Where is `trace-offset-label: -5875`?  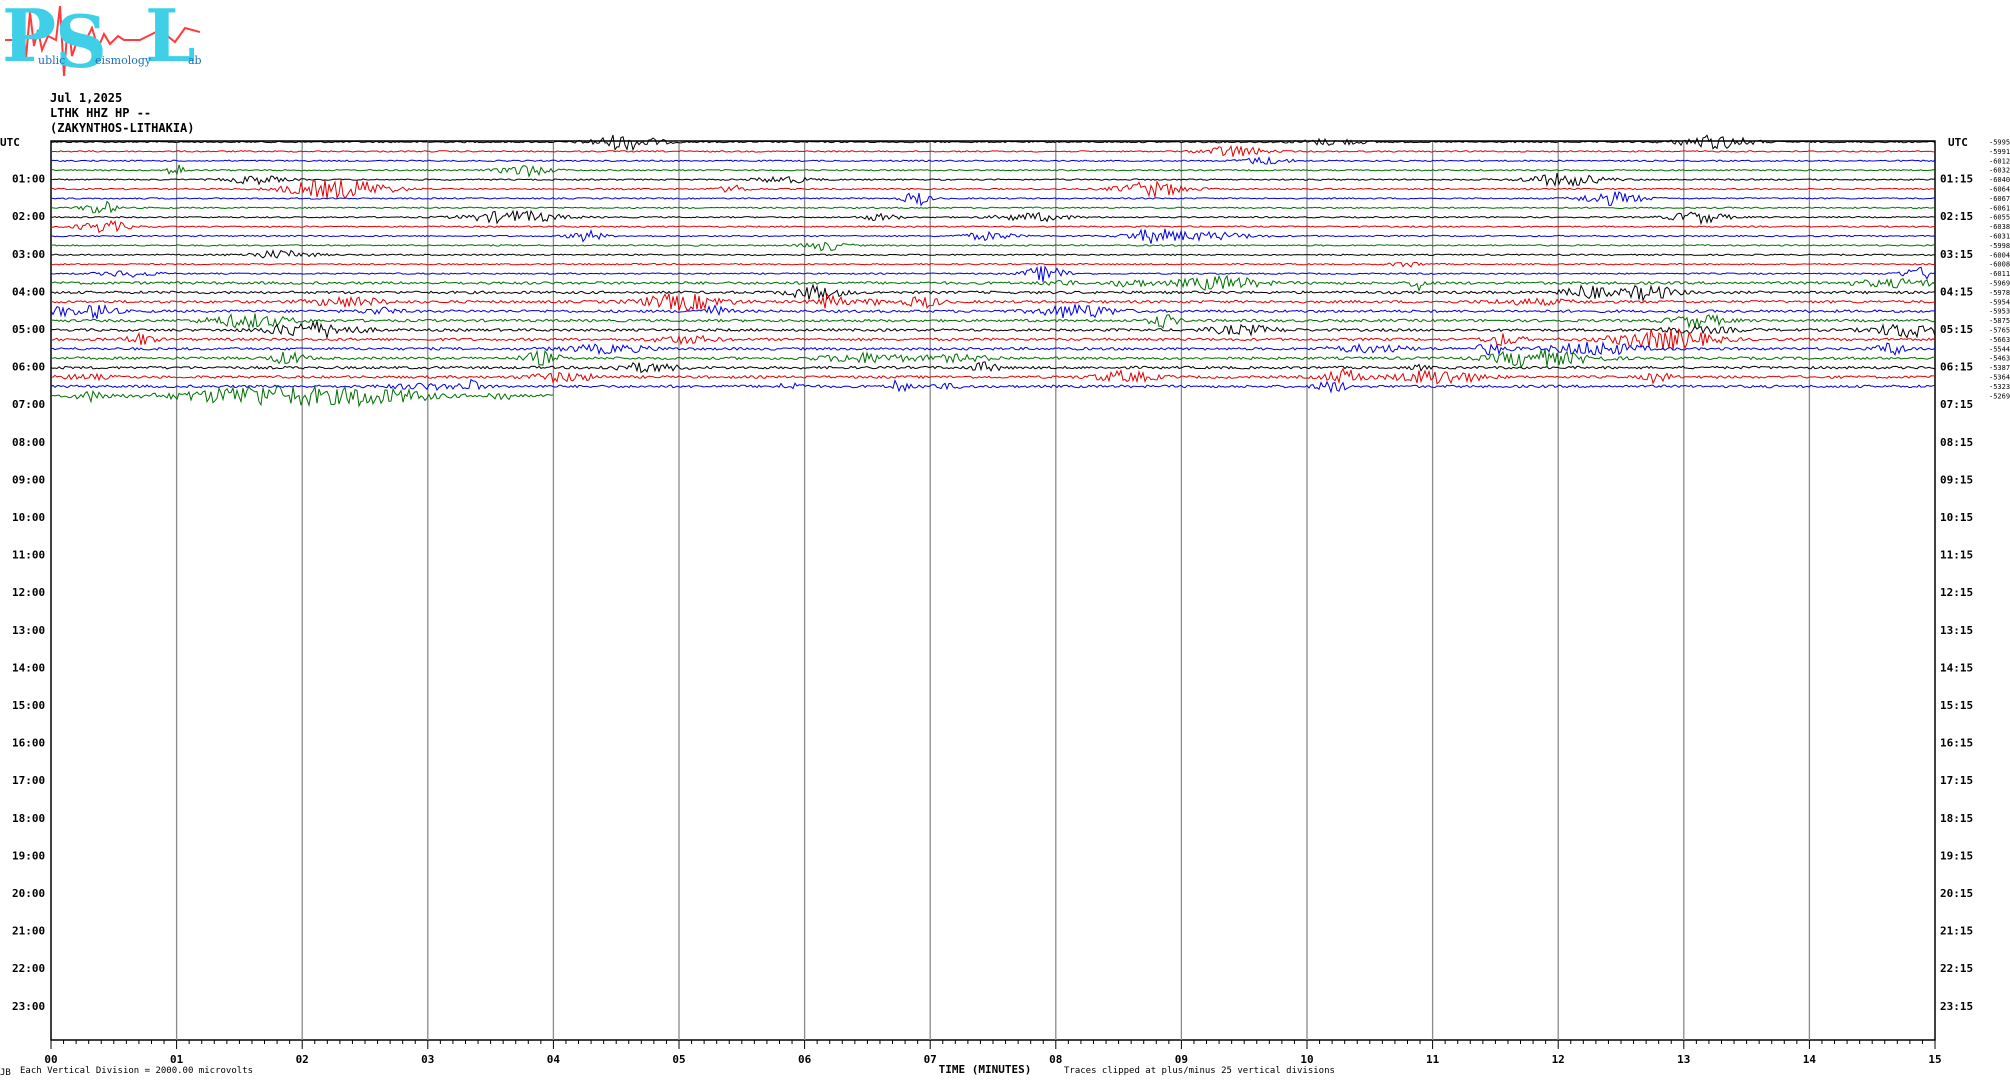
trace-offset-label: -5875 is located at coordinates (1999, 321).